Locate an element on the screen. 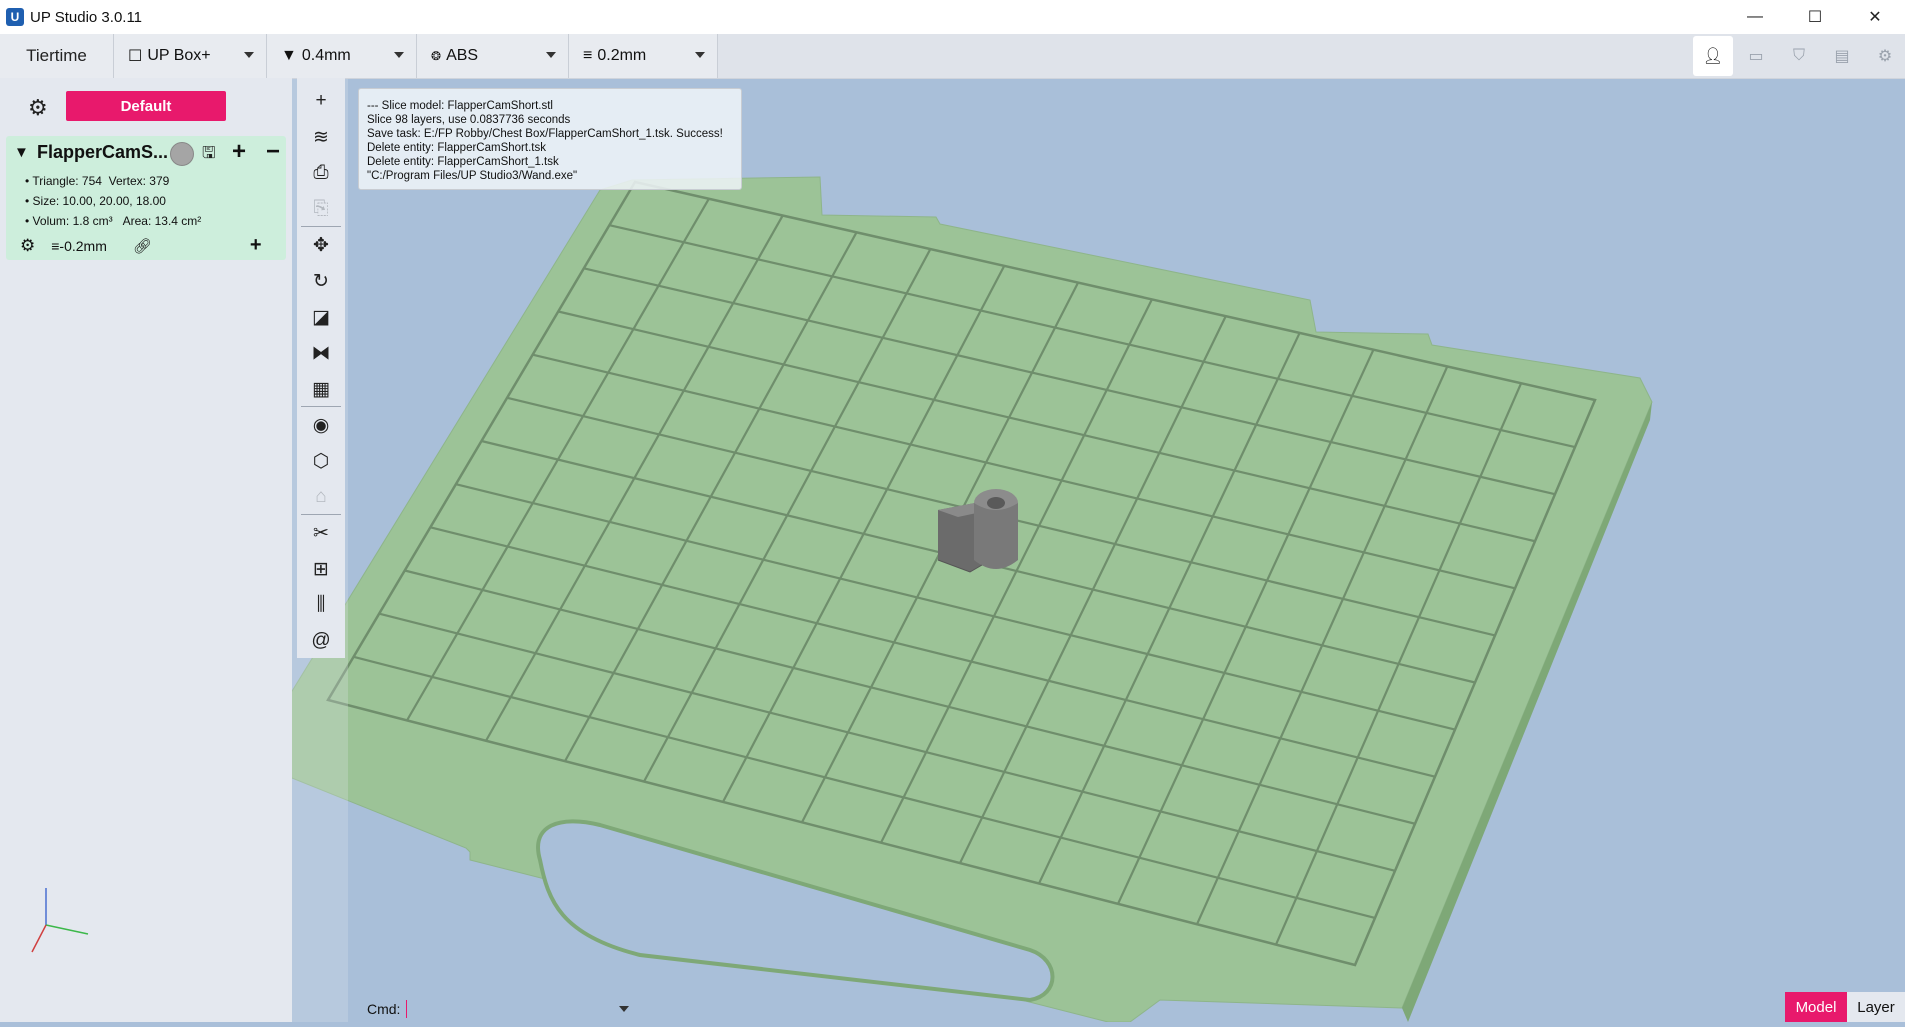 Image resolution: width=1905 pixels, height=1027 pixels. view-tabs: Model Layer is located at coordinates (1845, 1007).